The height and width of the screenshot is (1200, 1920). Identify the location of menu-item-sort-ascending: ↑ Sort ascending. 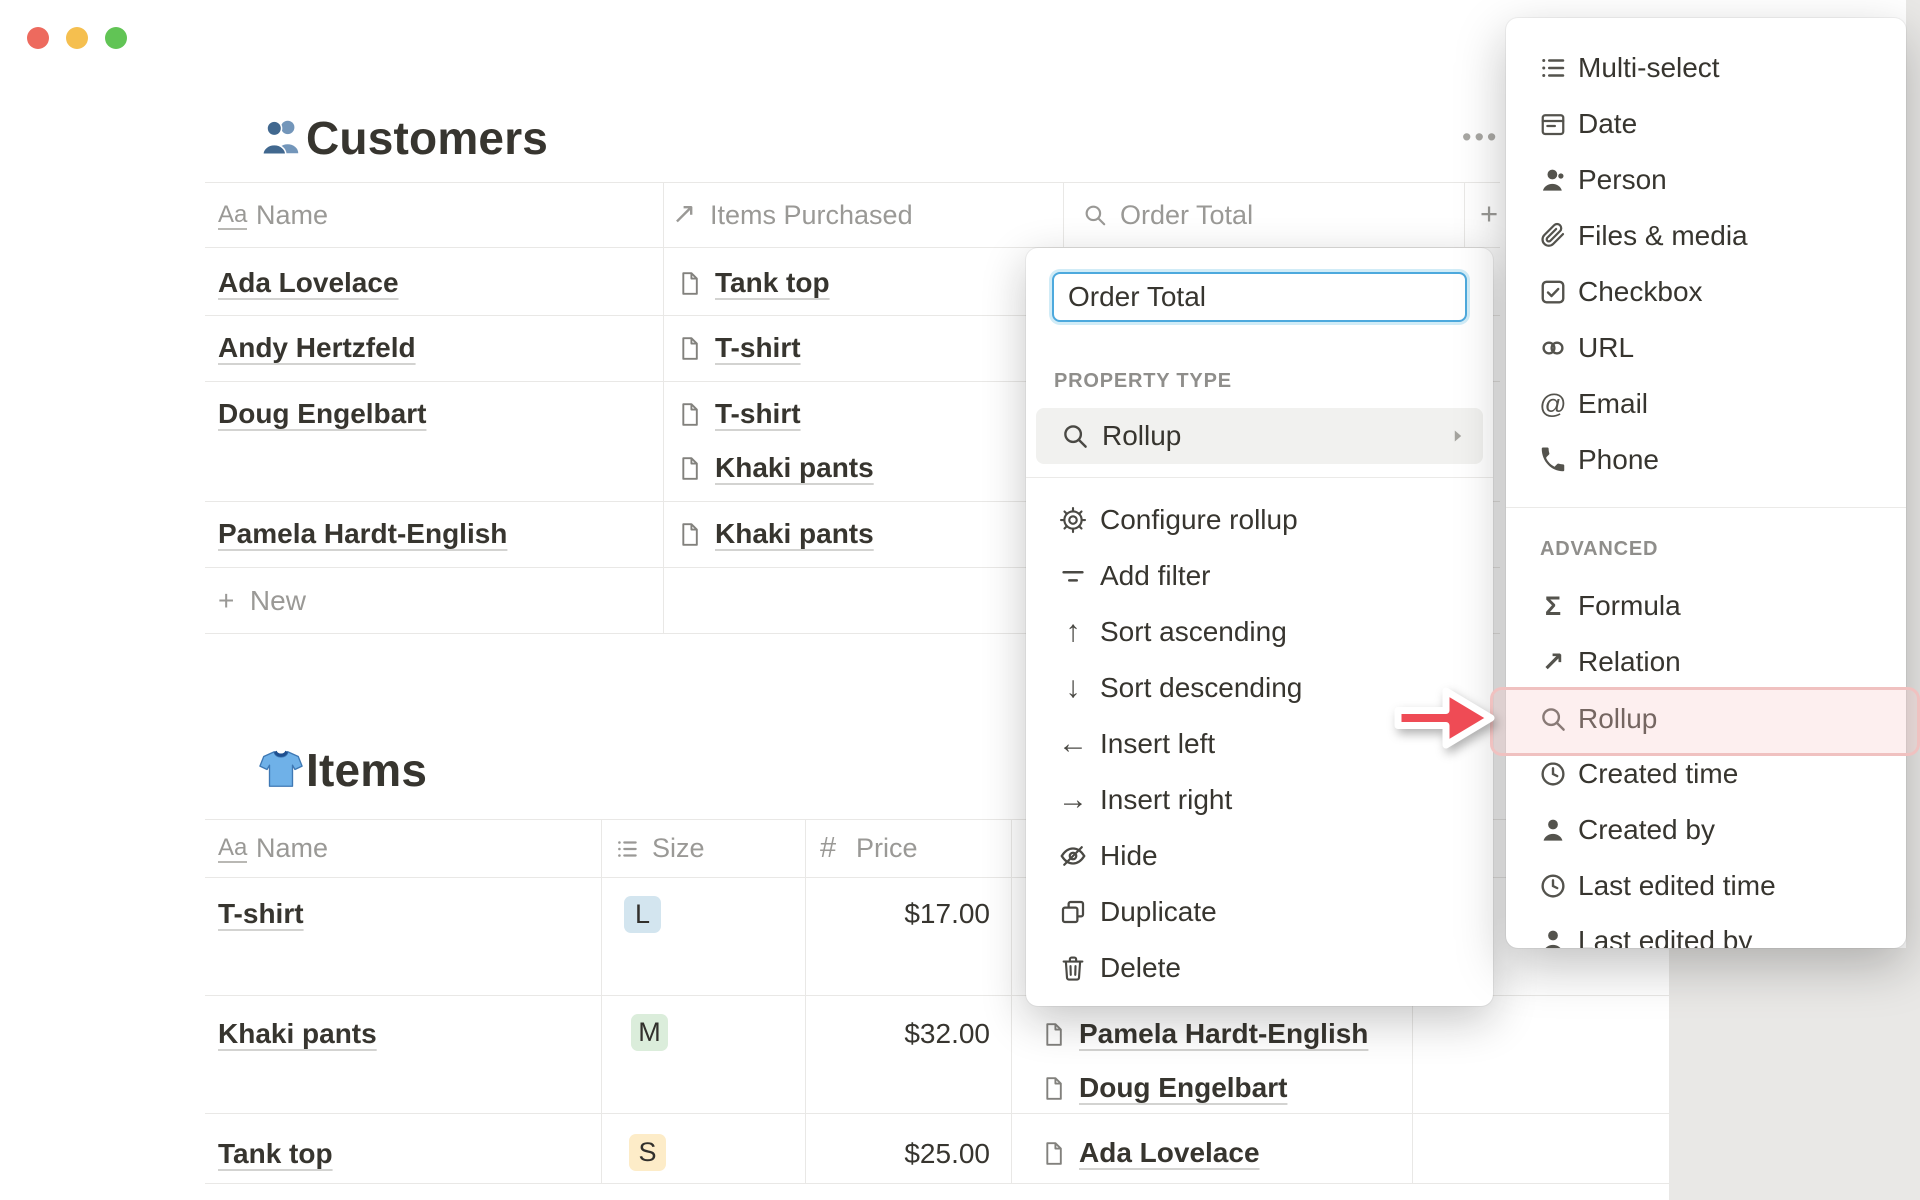
(1259, 632).